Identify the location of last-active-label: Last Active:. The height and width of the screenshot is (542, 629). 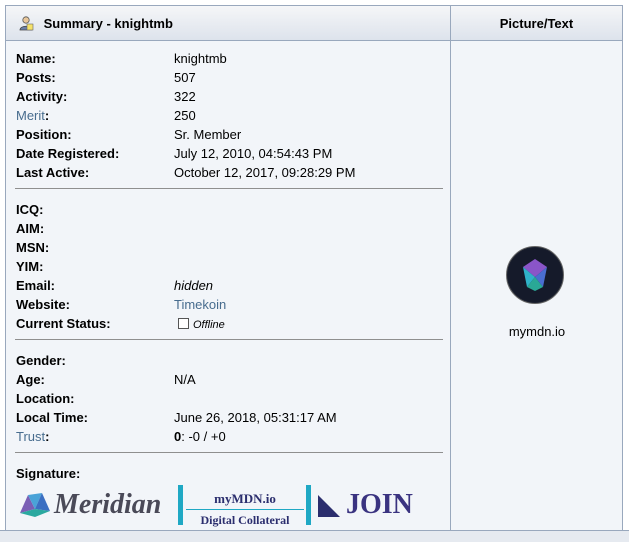
(53, 172).